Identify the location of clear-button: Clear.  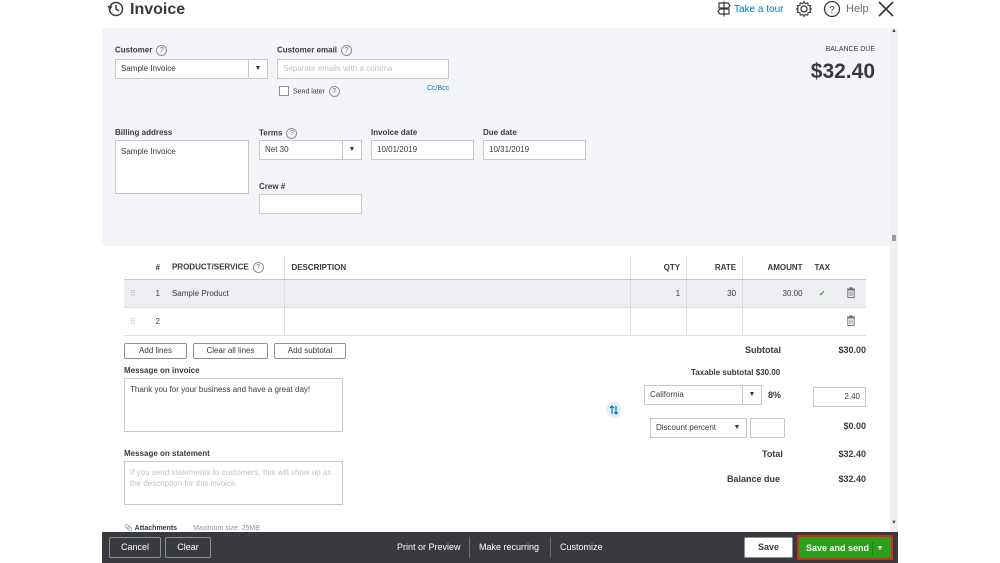
(188, 547).